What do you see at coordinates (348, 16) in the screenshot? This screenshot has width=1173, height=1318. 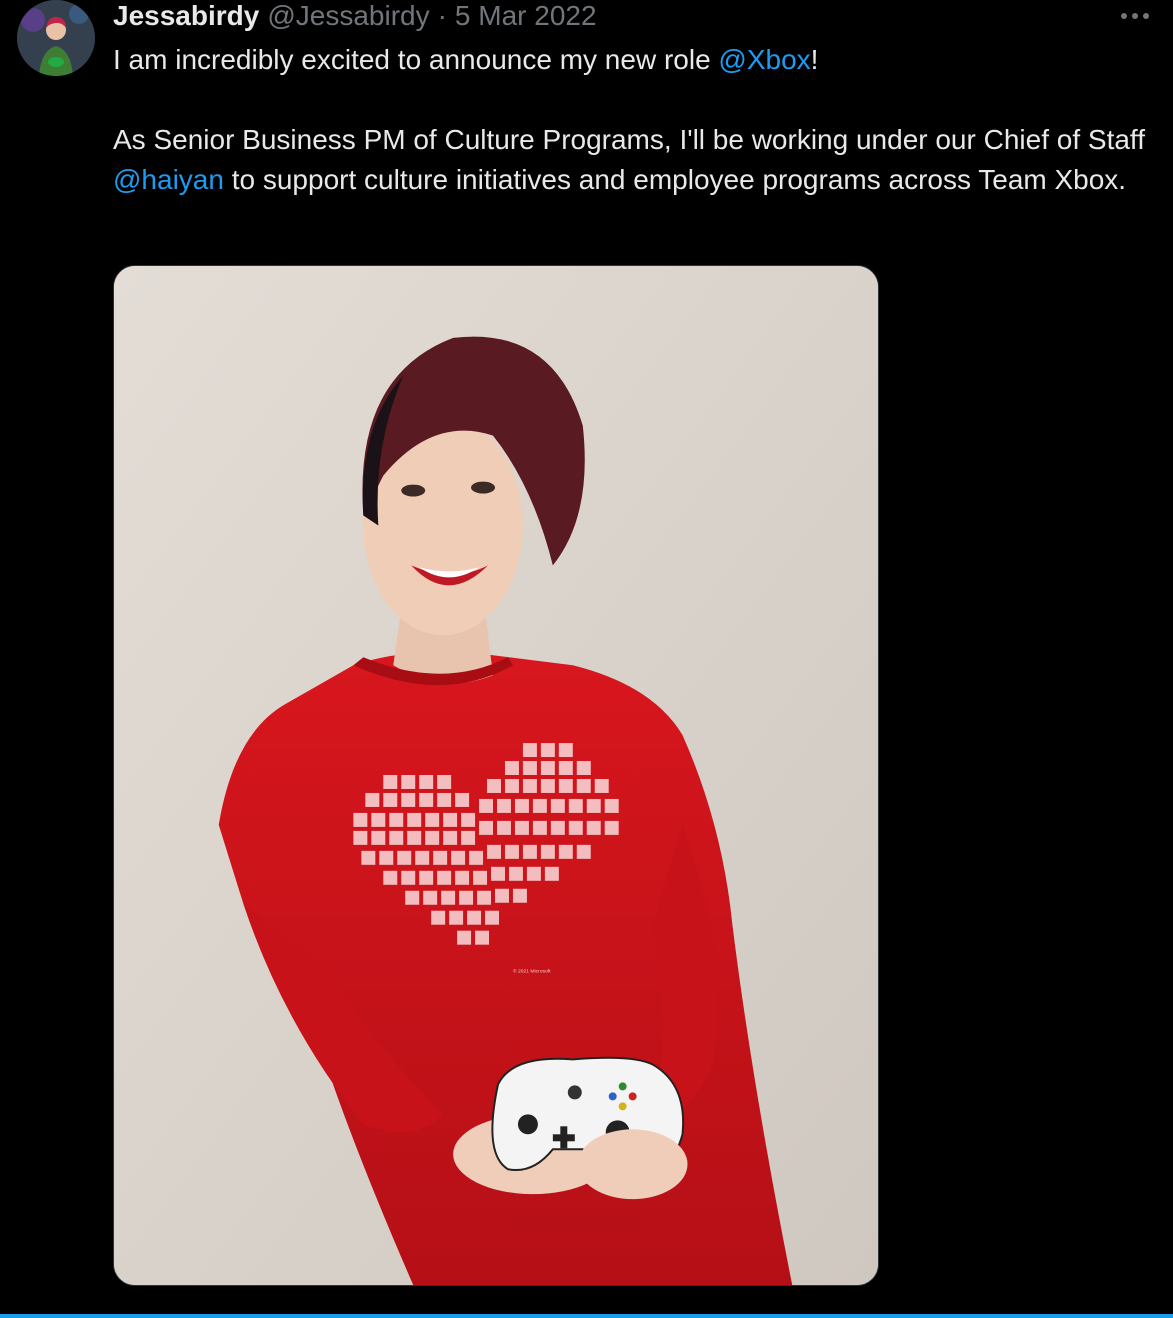 I see `user-handle: @Jessabirdy` at bounding box center [348, 16].